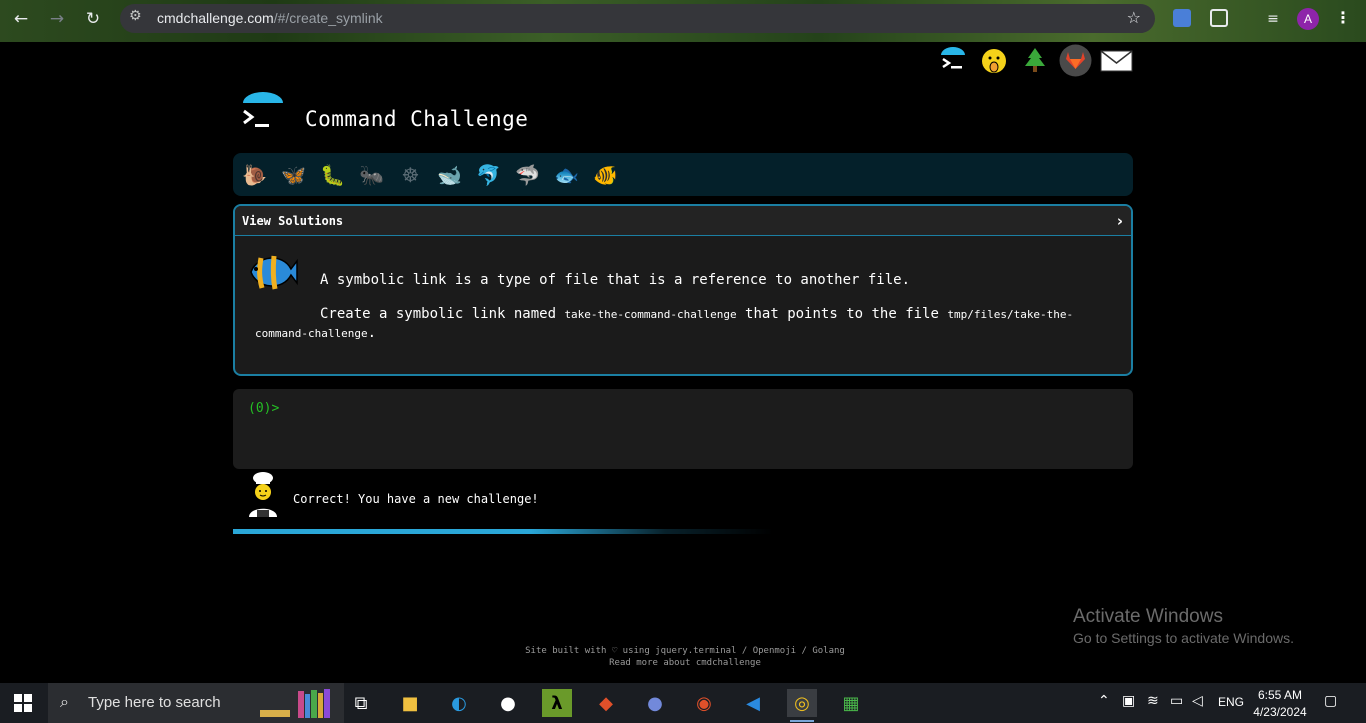 This screenshot has height=723, width=1366. I want to click on fish-icon: 🐟, so click(566, 174).